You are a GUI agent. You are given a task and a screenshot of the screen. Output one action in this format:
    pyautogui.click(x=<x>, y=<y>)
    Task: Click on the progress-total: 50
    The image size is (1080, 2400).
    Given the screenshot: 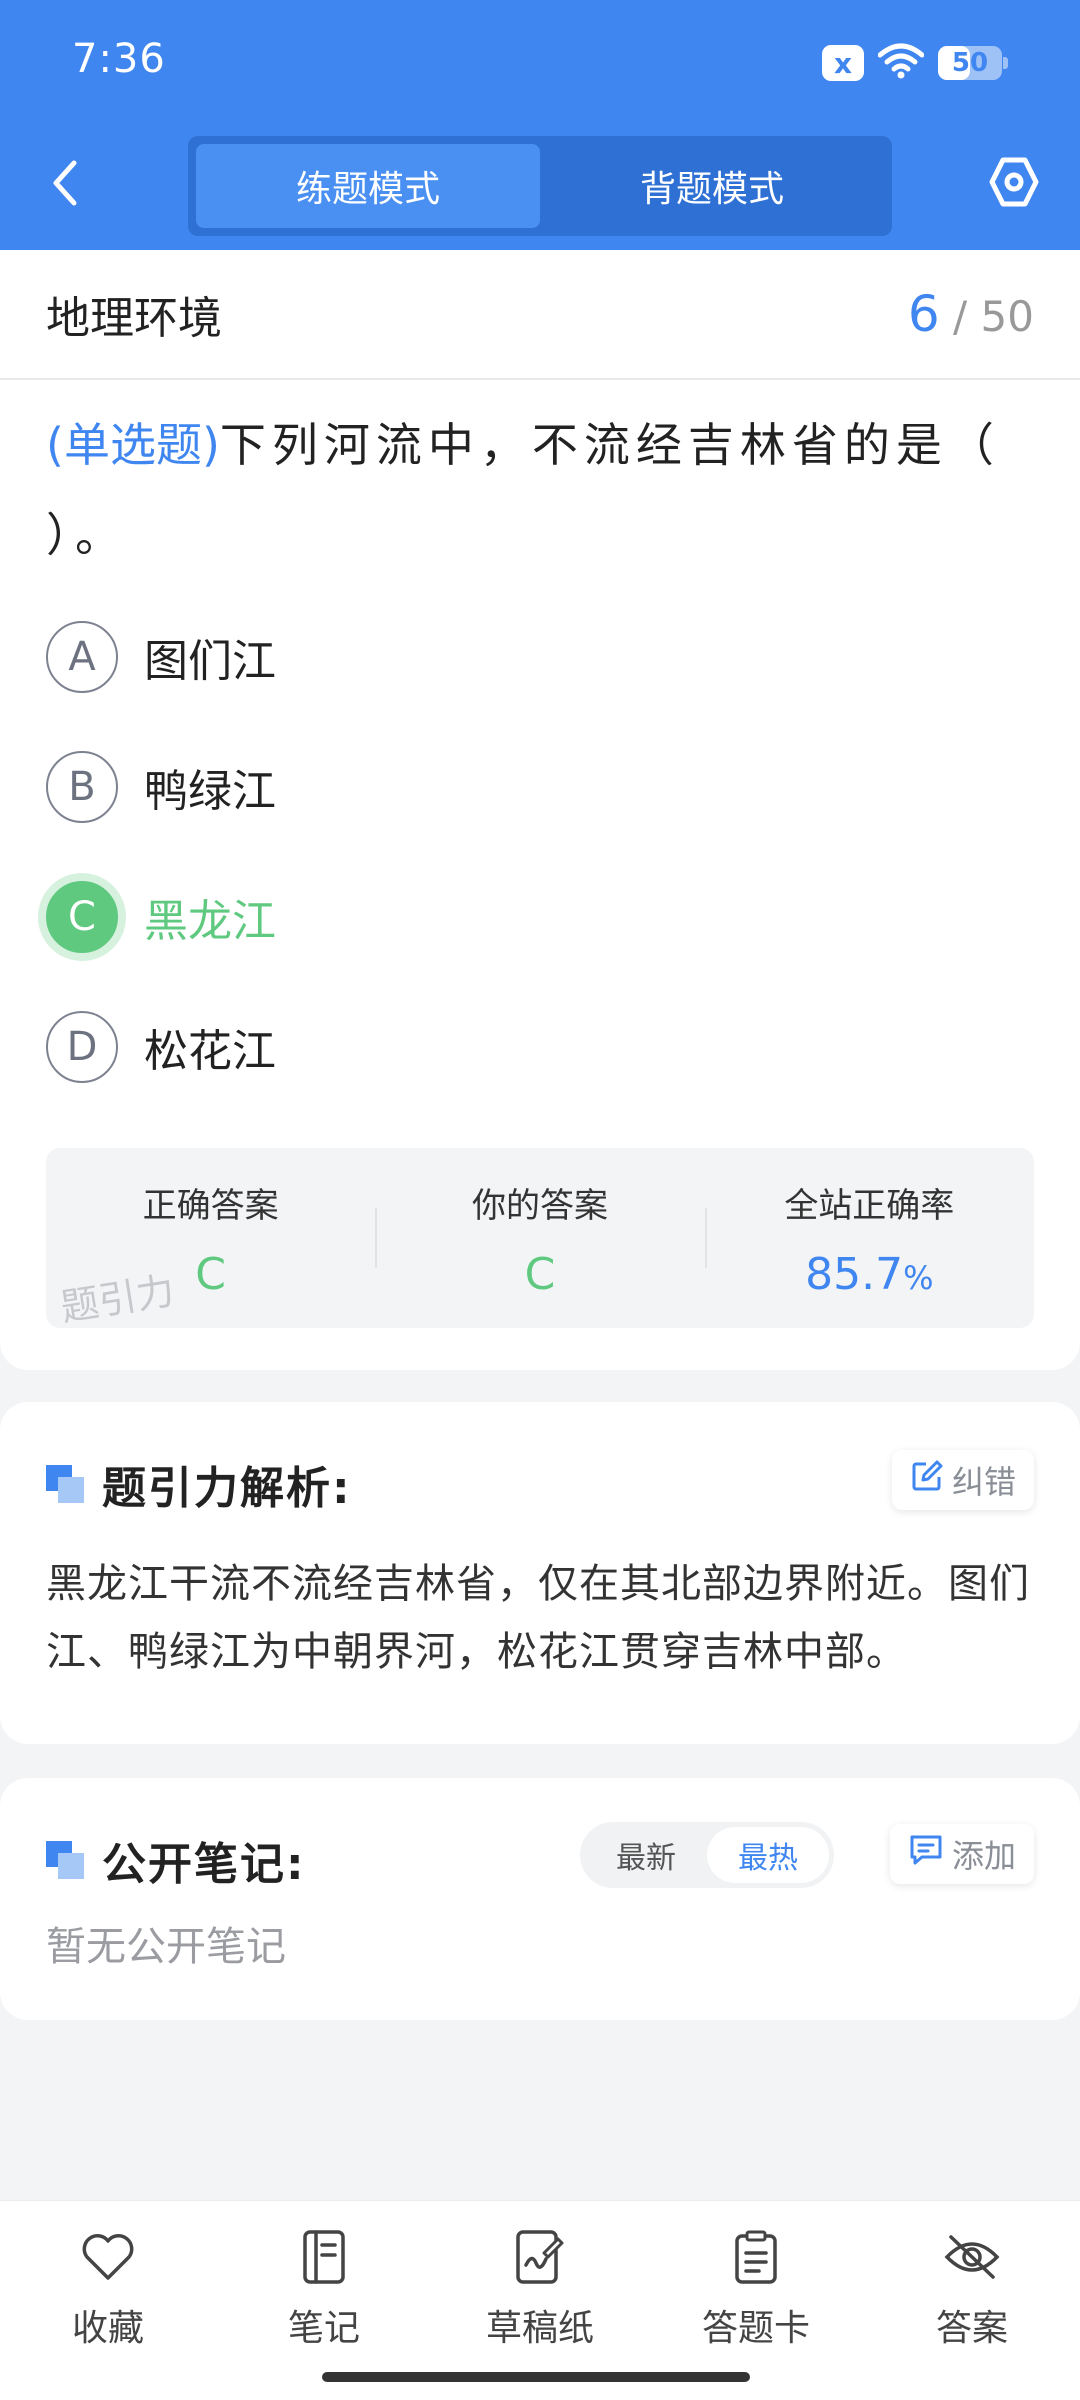 What is the action you would take?
    pyautogui.click(x=1007, y=316)
    